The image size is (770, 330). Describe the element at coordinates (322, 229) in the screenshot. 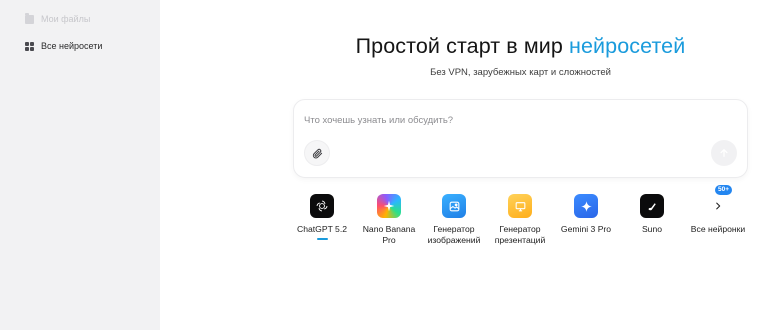

I see `model-label: ChatGPT 5.2` at that location.